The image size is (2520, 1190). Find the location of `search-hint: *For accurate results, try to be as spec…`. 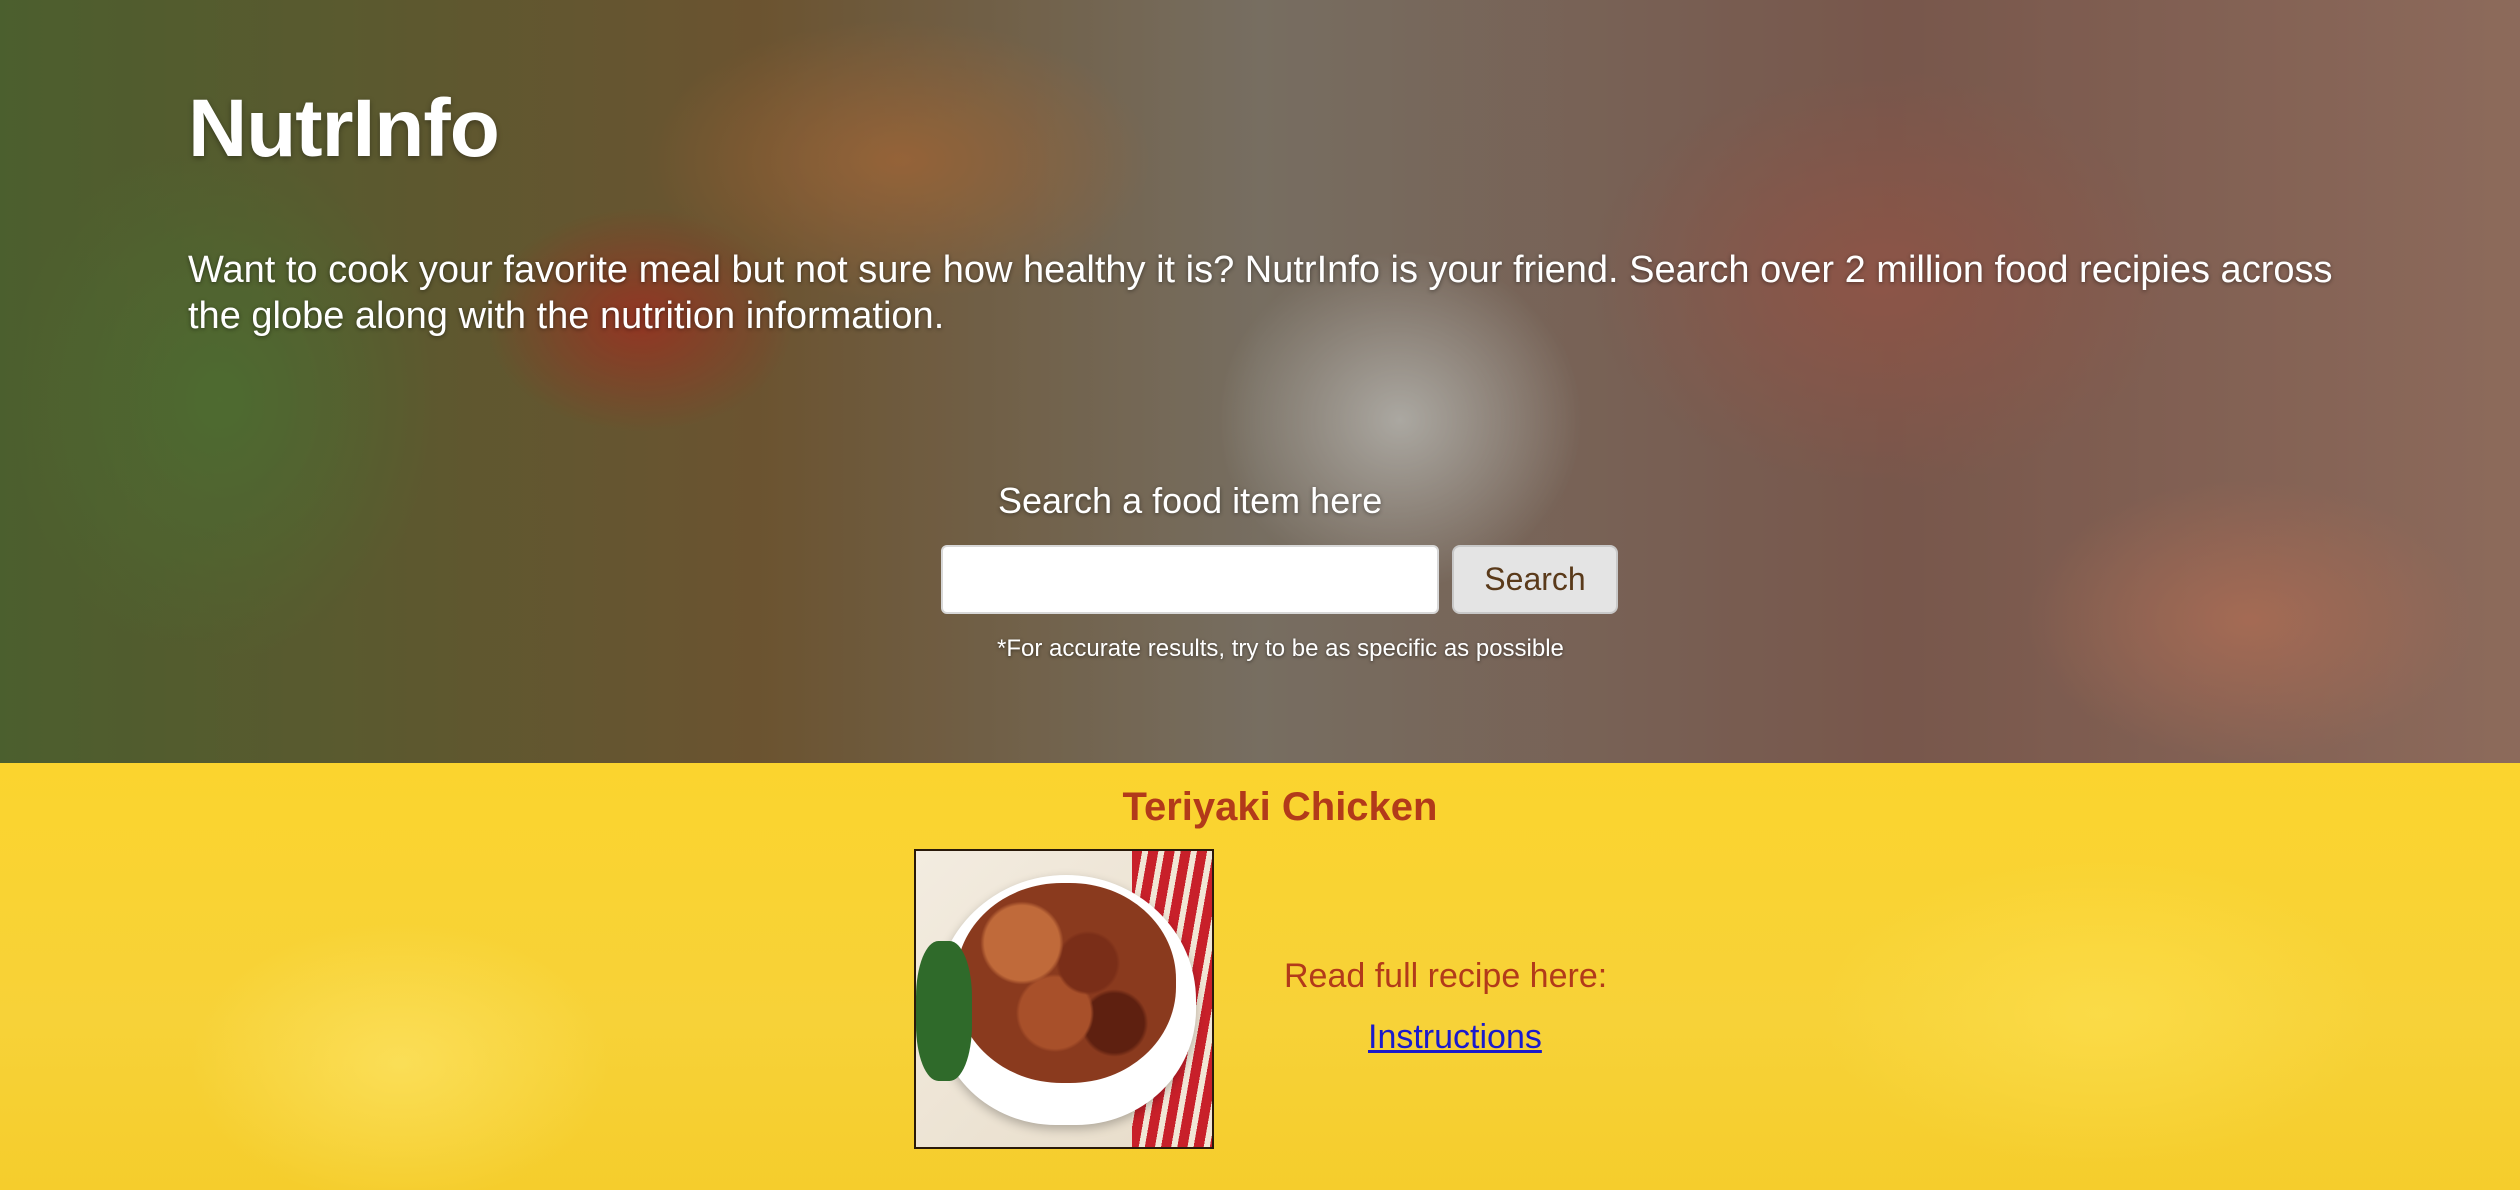

search-hint: *For accurate results, try to be as spec… is located at coordinates (1280, 648).